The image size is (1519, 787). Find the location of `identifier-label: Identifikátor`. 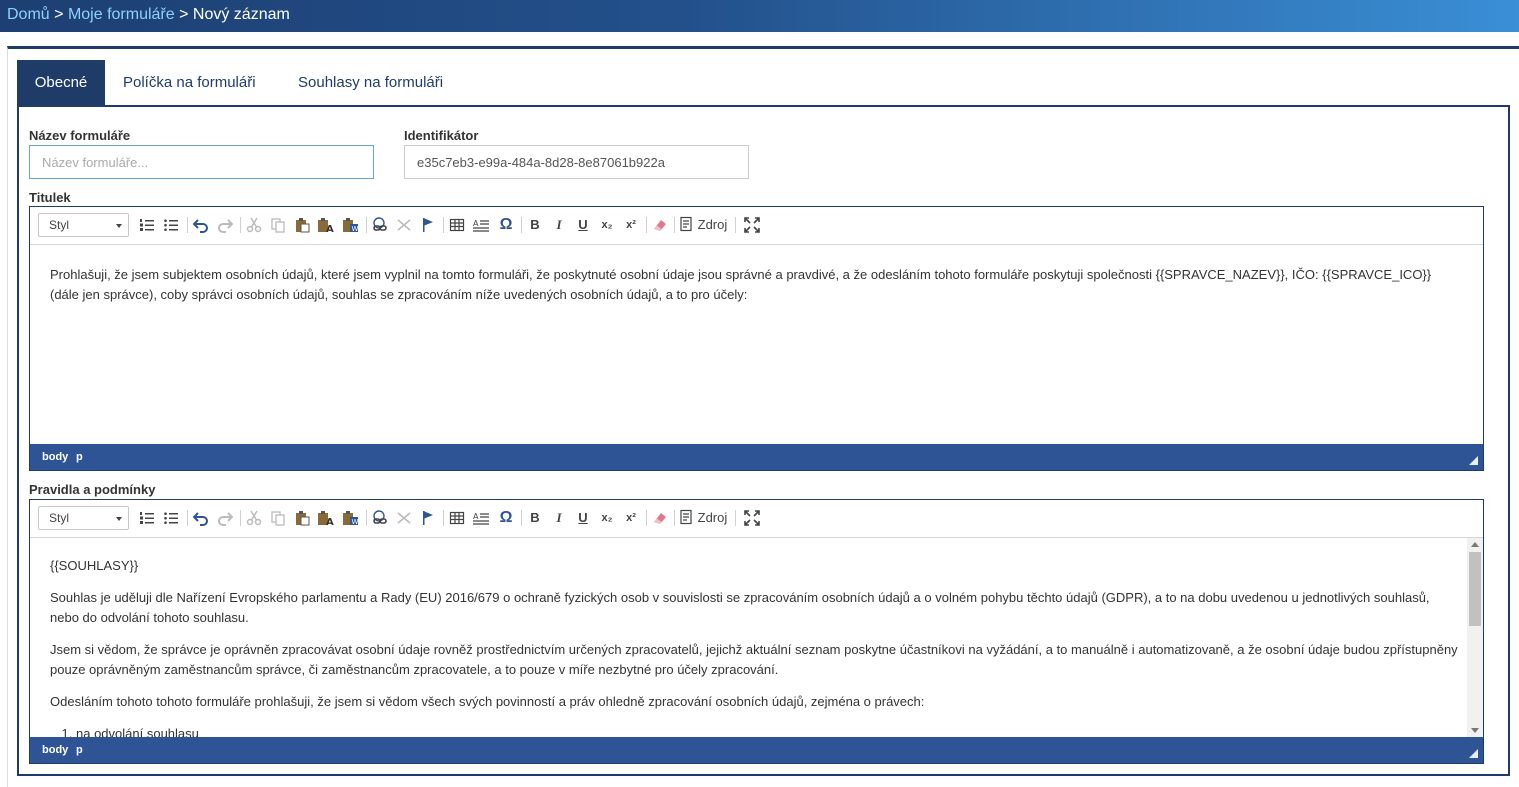

identifier-label: Identifikátor is located at coordinates (441, 135).